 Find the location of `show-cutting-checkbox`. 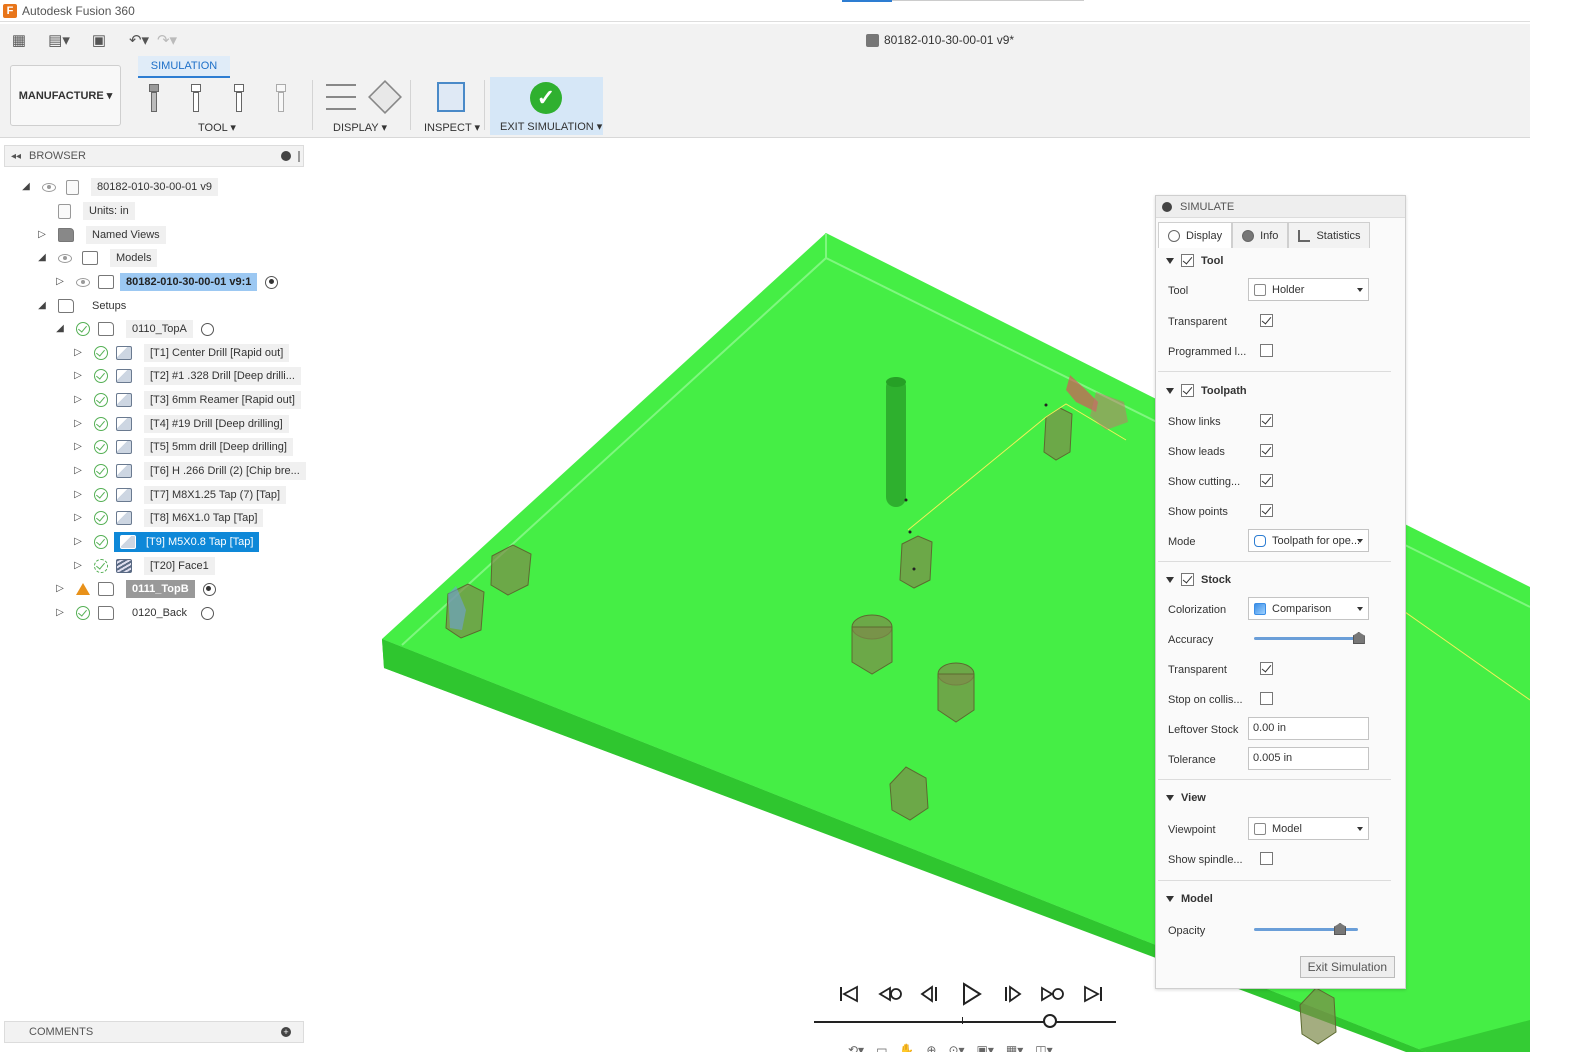

show-cutting-checkbox is located at coordinates (1266, 480).